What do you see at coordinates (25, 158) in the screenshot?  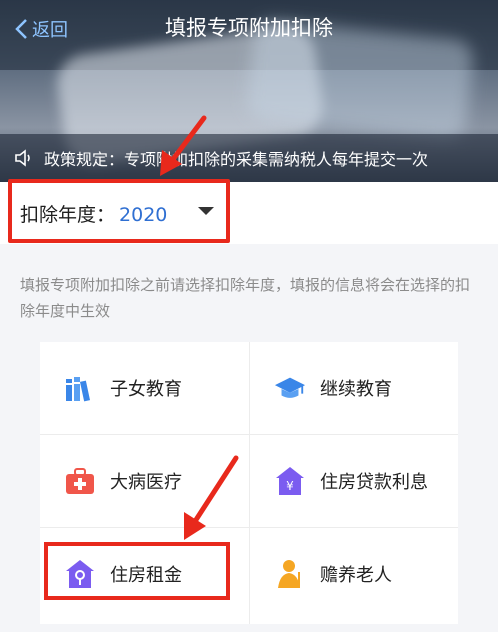 I see `speaker-icon` at bounding box center [25, 158].